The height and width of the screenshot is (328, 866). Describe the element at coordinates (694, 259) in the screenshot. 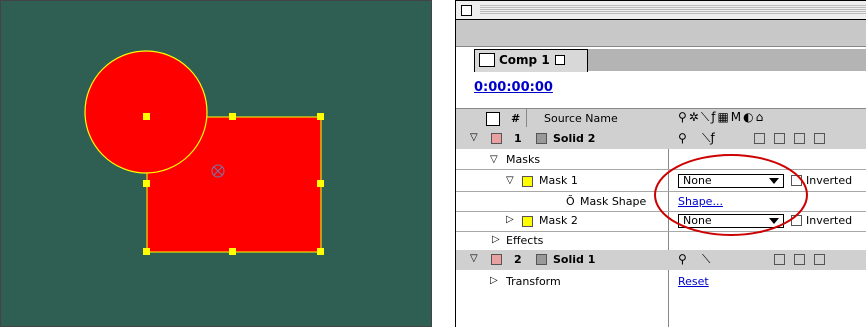

I see `layer-switches: ⚲ ⟍` at that location.